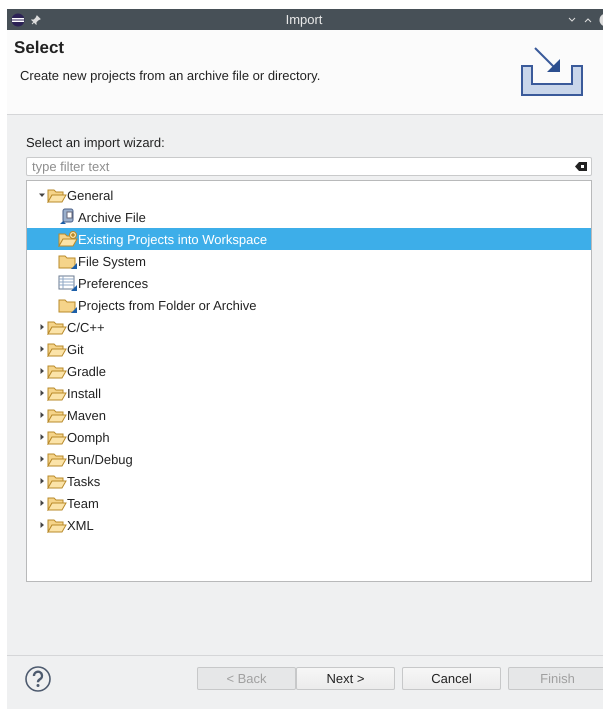 The width and height of the screenshot is (603, 709). What do you see at coordinates (304, 19) in the screenshot?
I see `window-title: Import` at bounding box center [304, 19].